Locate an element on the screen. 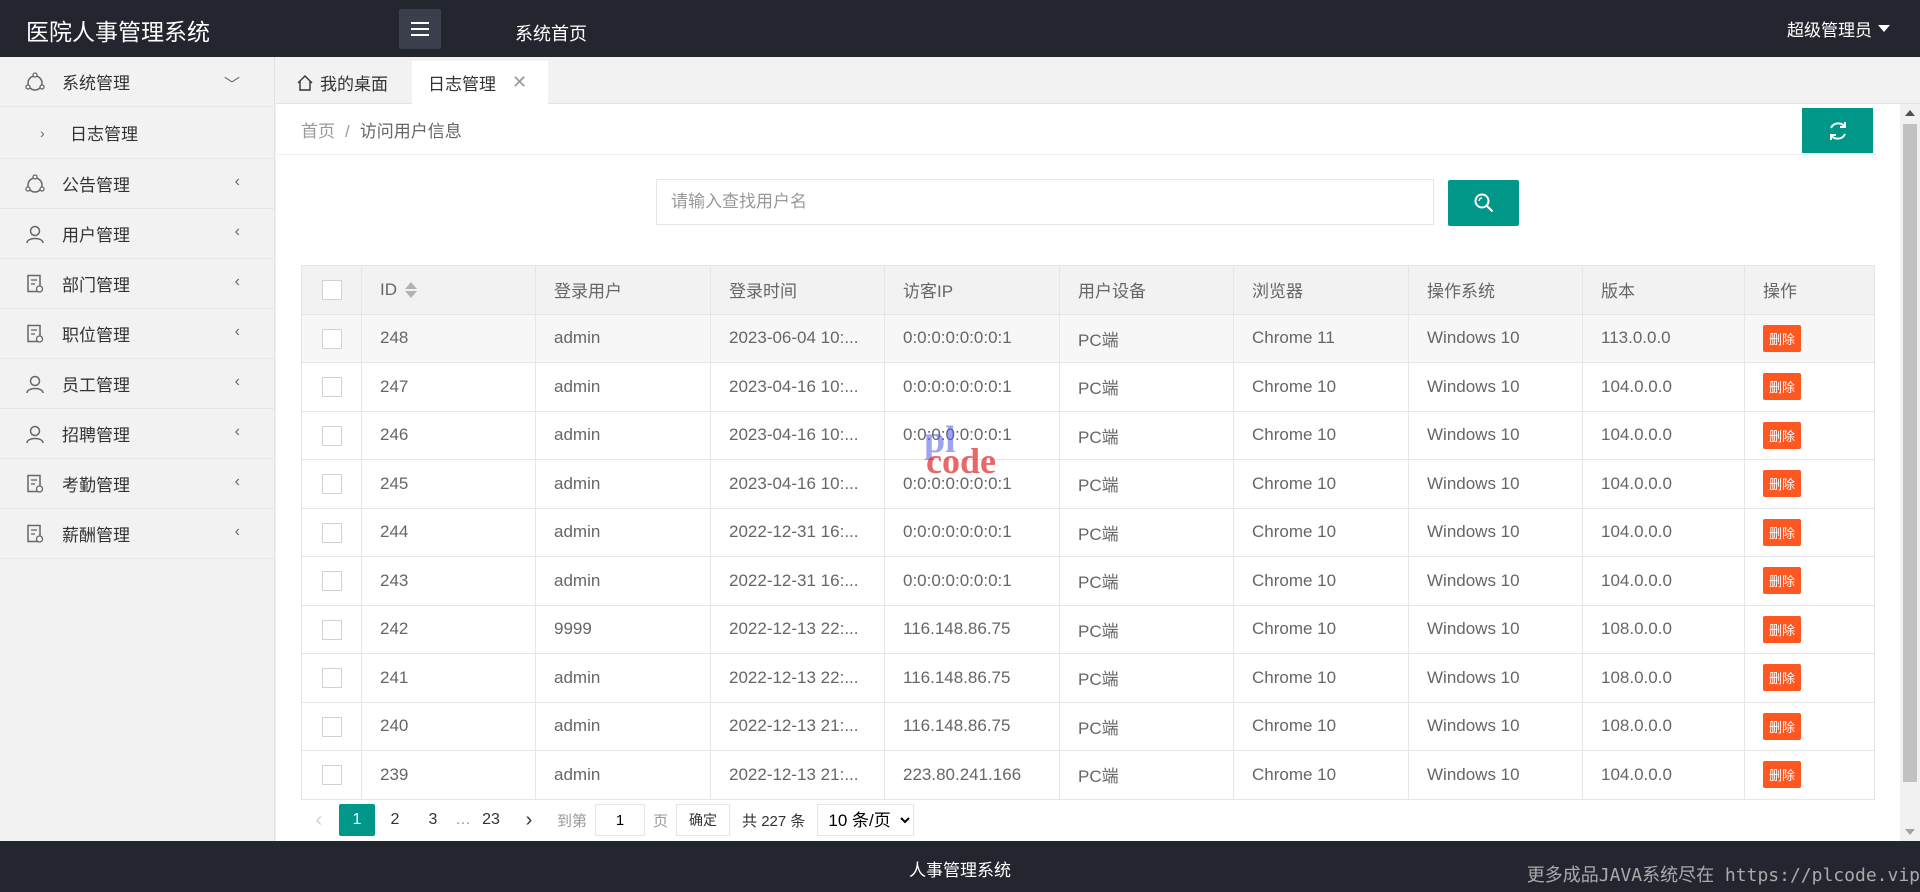 Image resolution: width=1920 pixels, height=892 pixels. sidebar-item-label: 招聘管理 is located at coordinates (96, 435).